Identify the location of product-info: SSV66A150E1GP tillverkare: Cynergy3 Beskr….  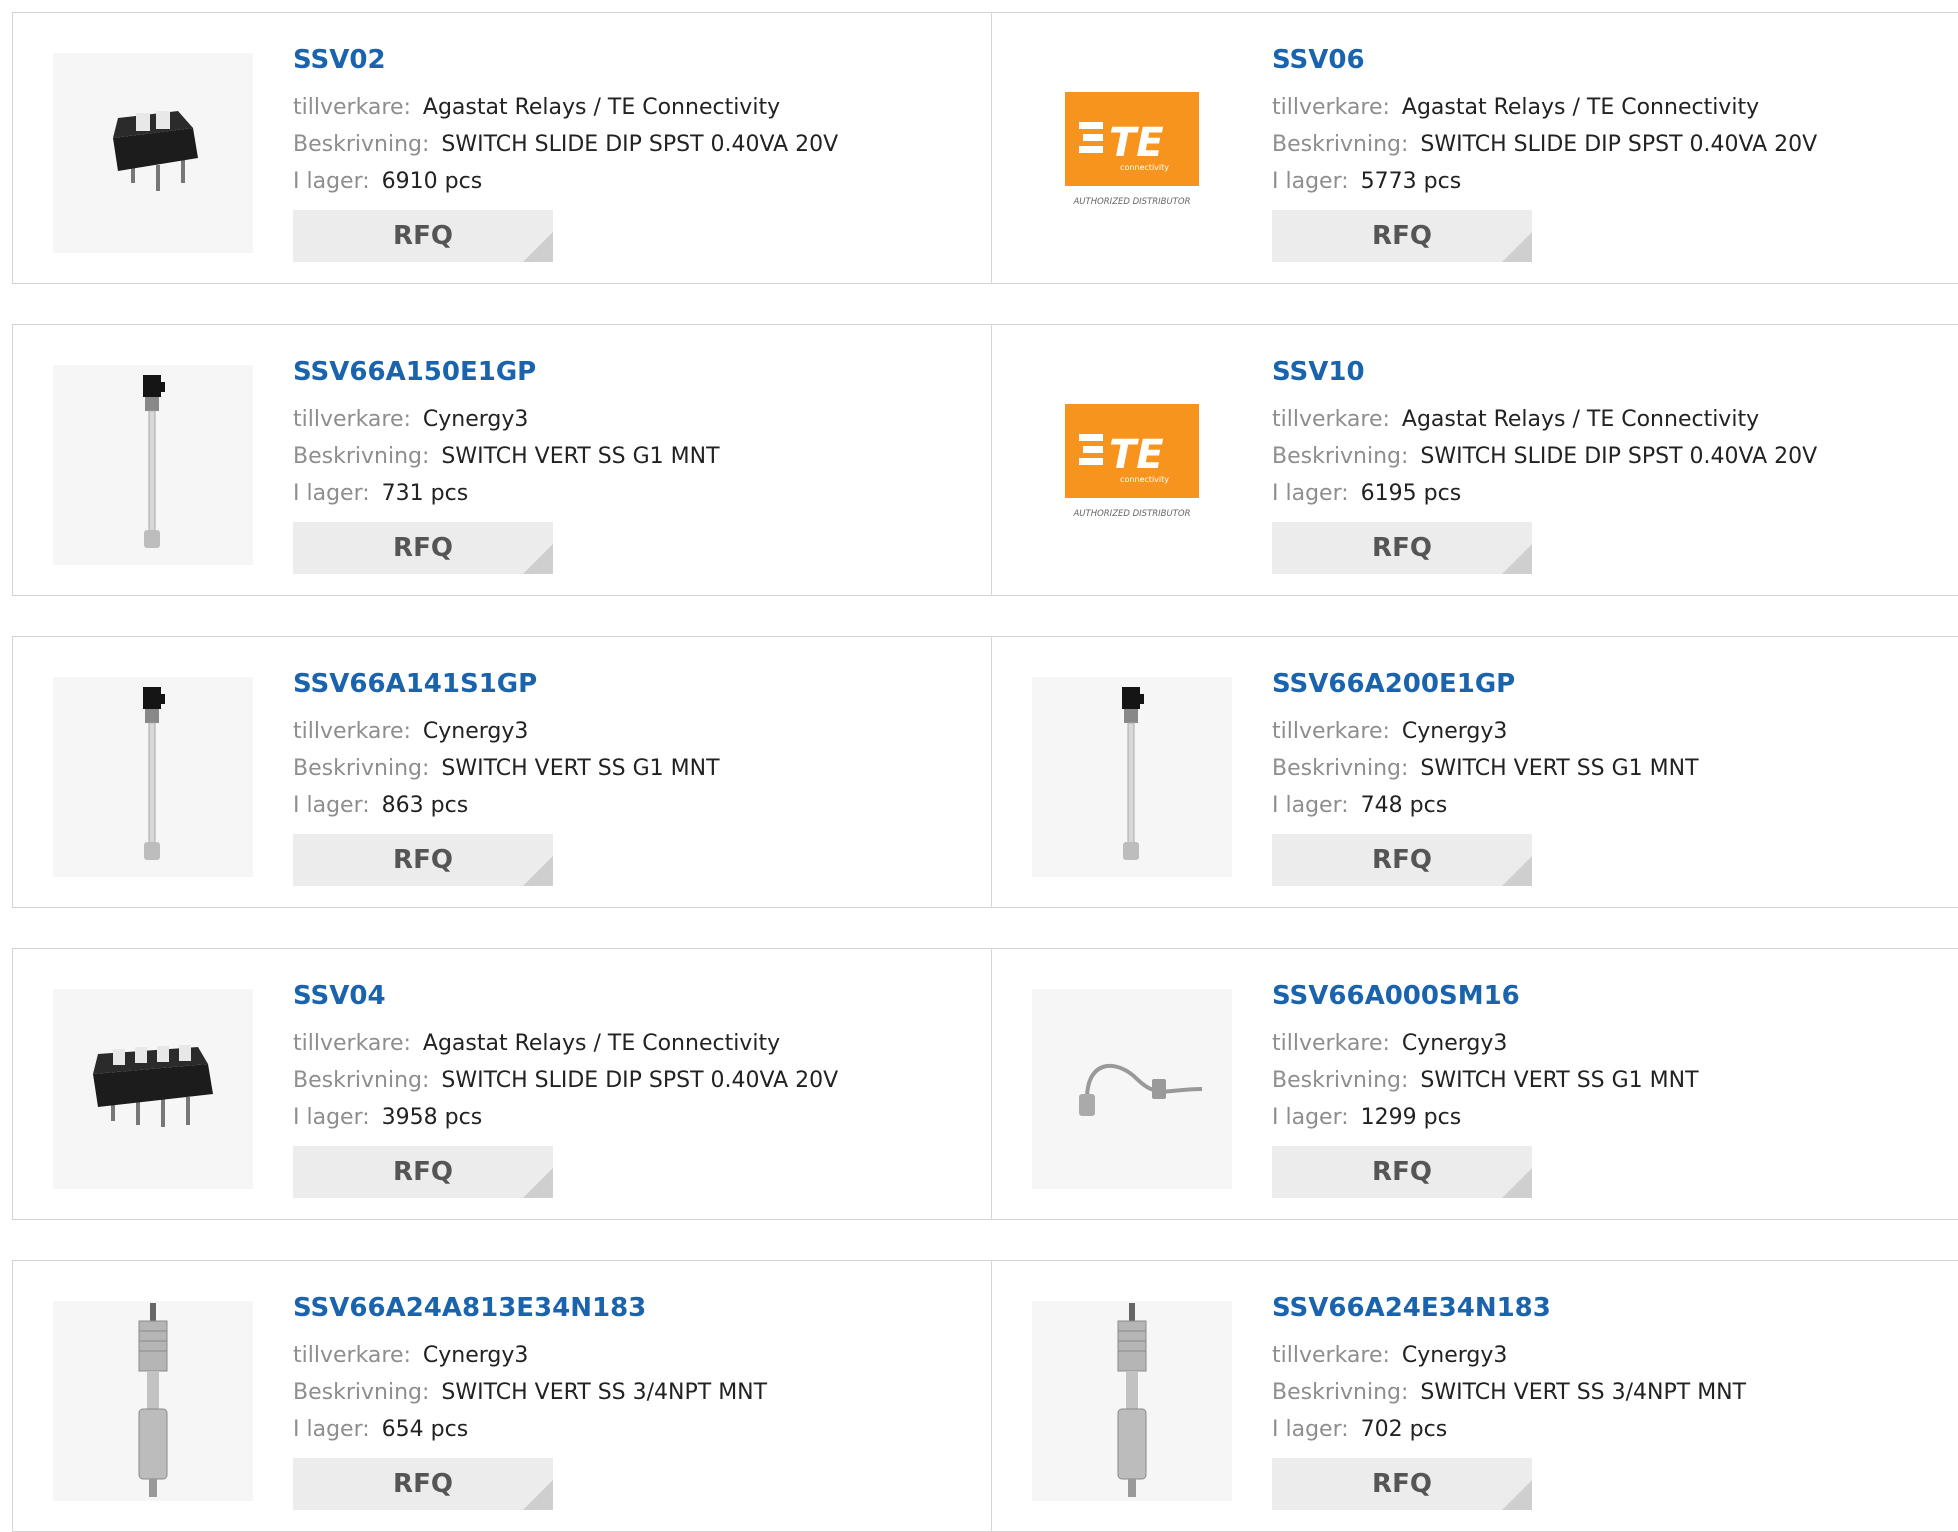
(506, 464).